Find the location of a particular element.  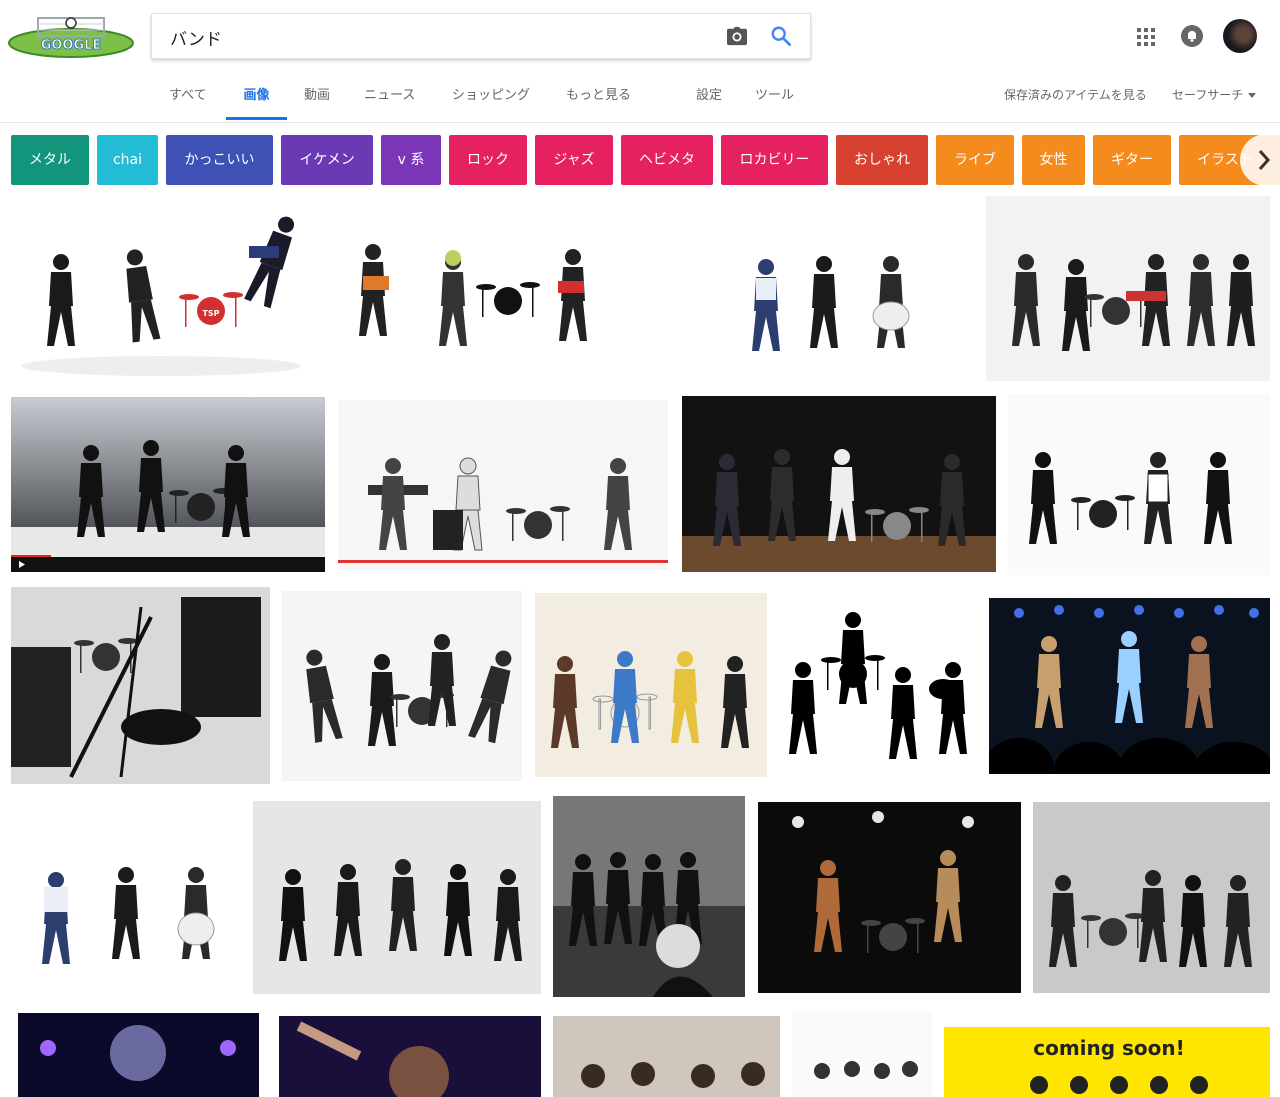

image-result: TSP is located at coordinates (159, 288).